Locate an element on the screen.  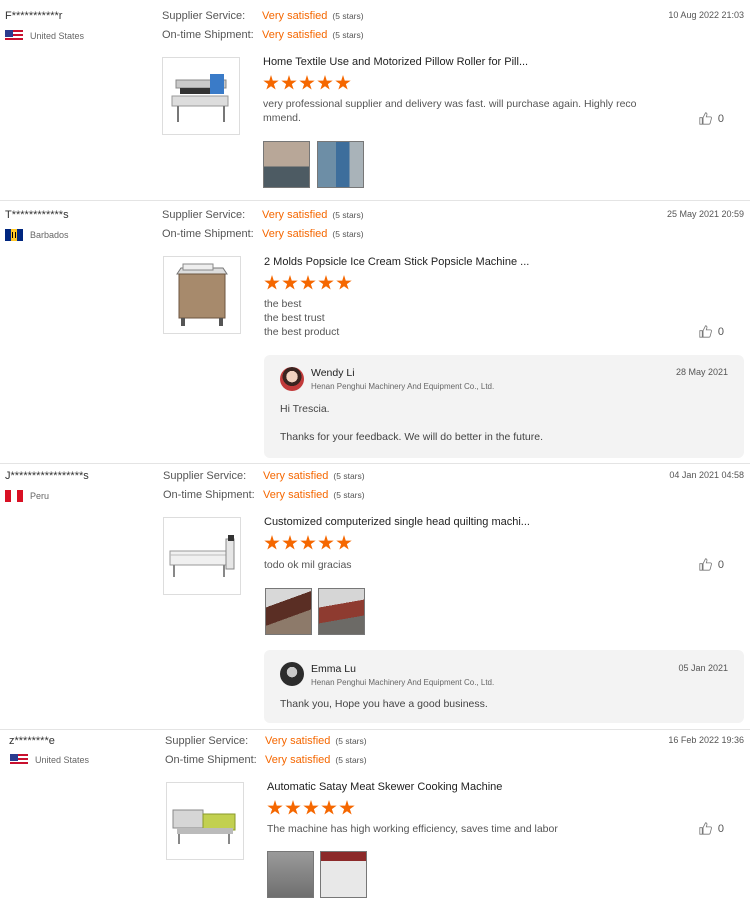
peru-flag-icon is located at coordinates (14, 496).